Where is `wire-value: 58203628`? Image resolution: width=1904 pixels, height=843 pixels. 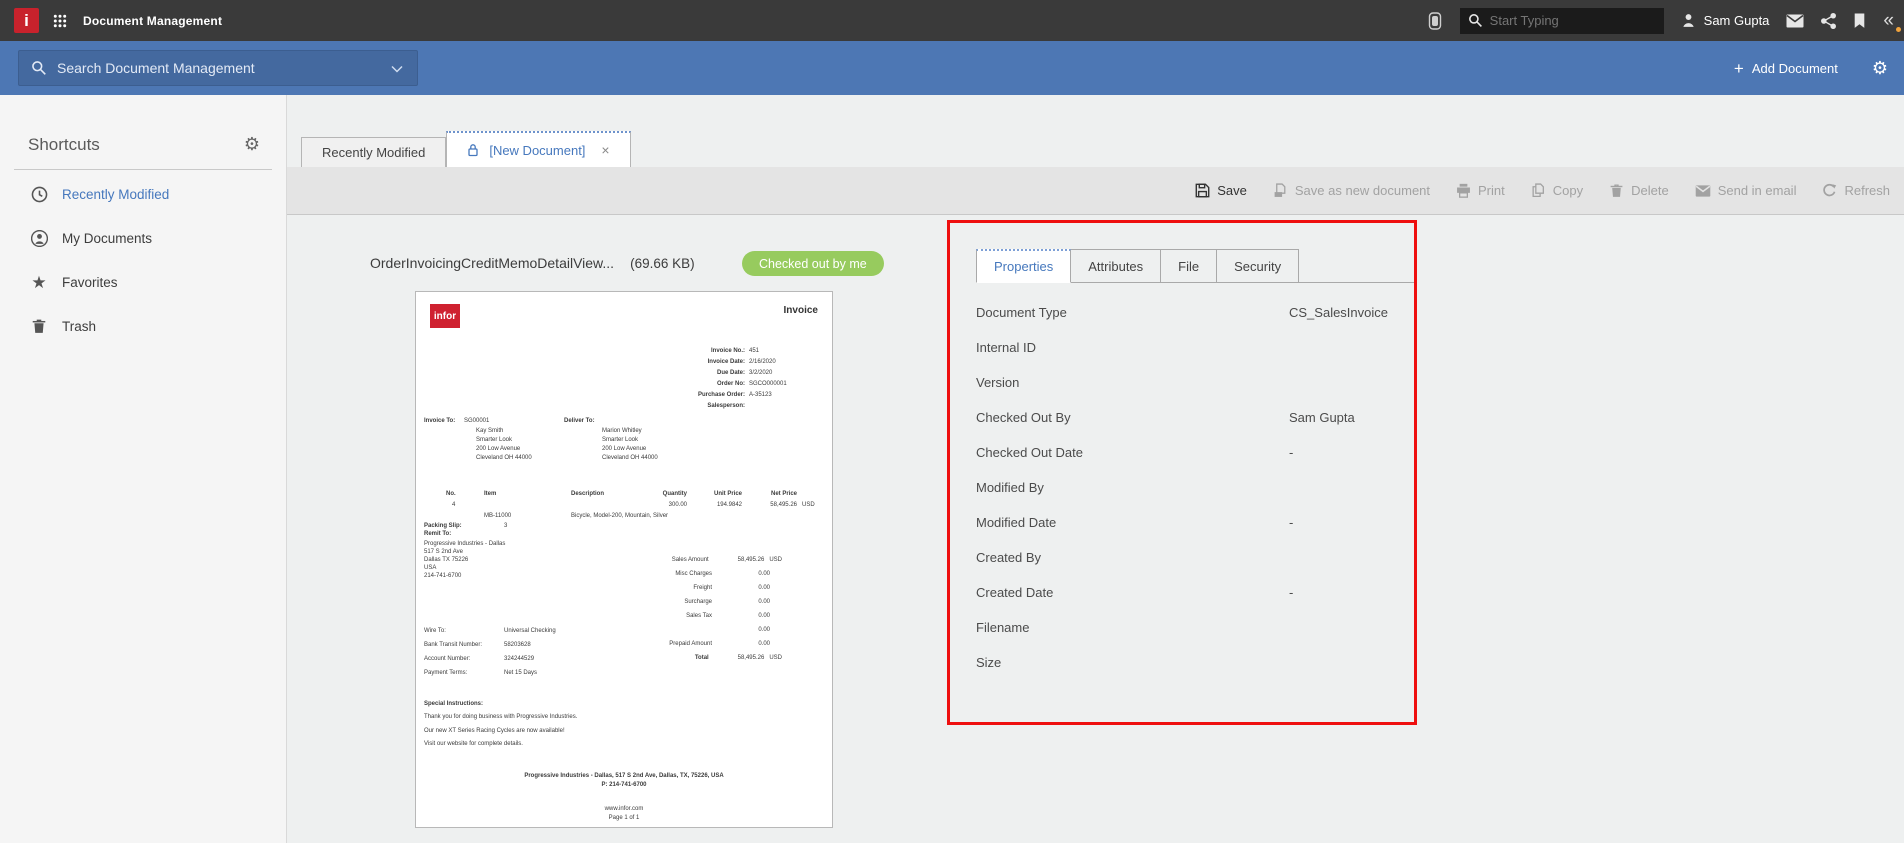
wire-value: 58203628 is located at coordinates (517, 645).